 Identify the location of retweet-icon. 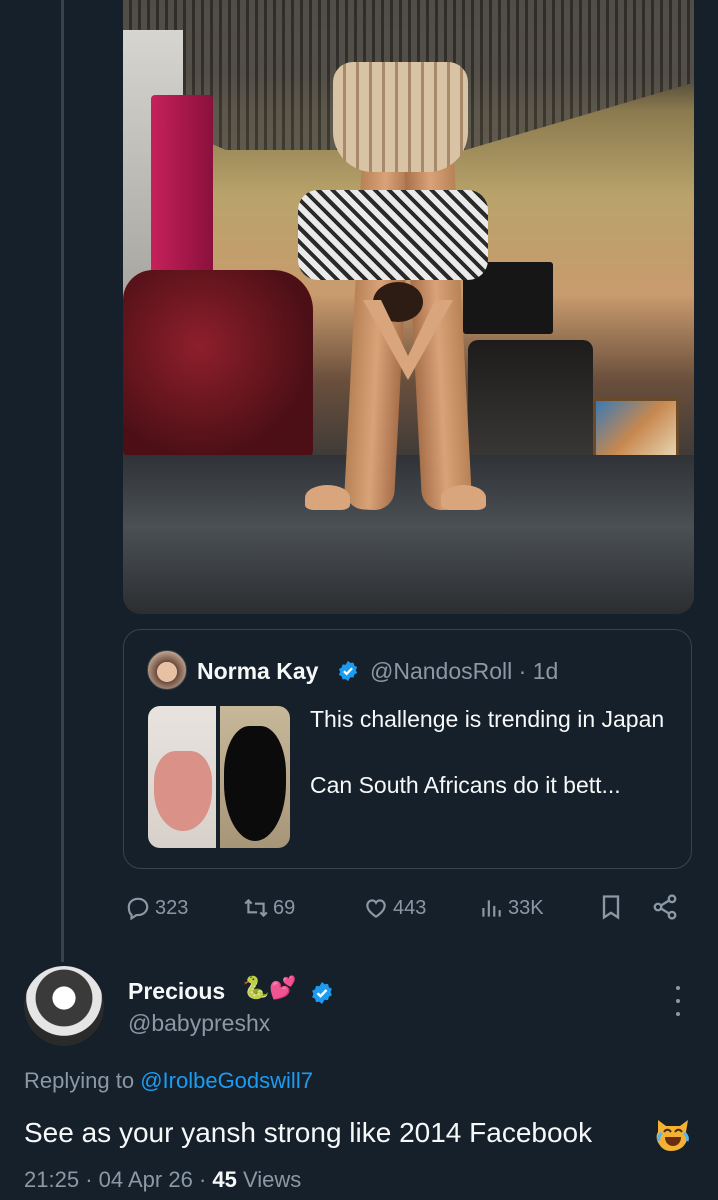
(256, 908).